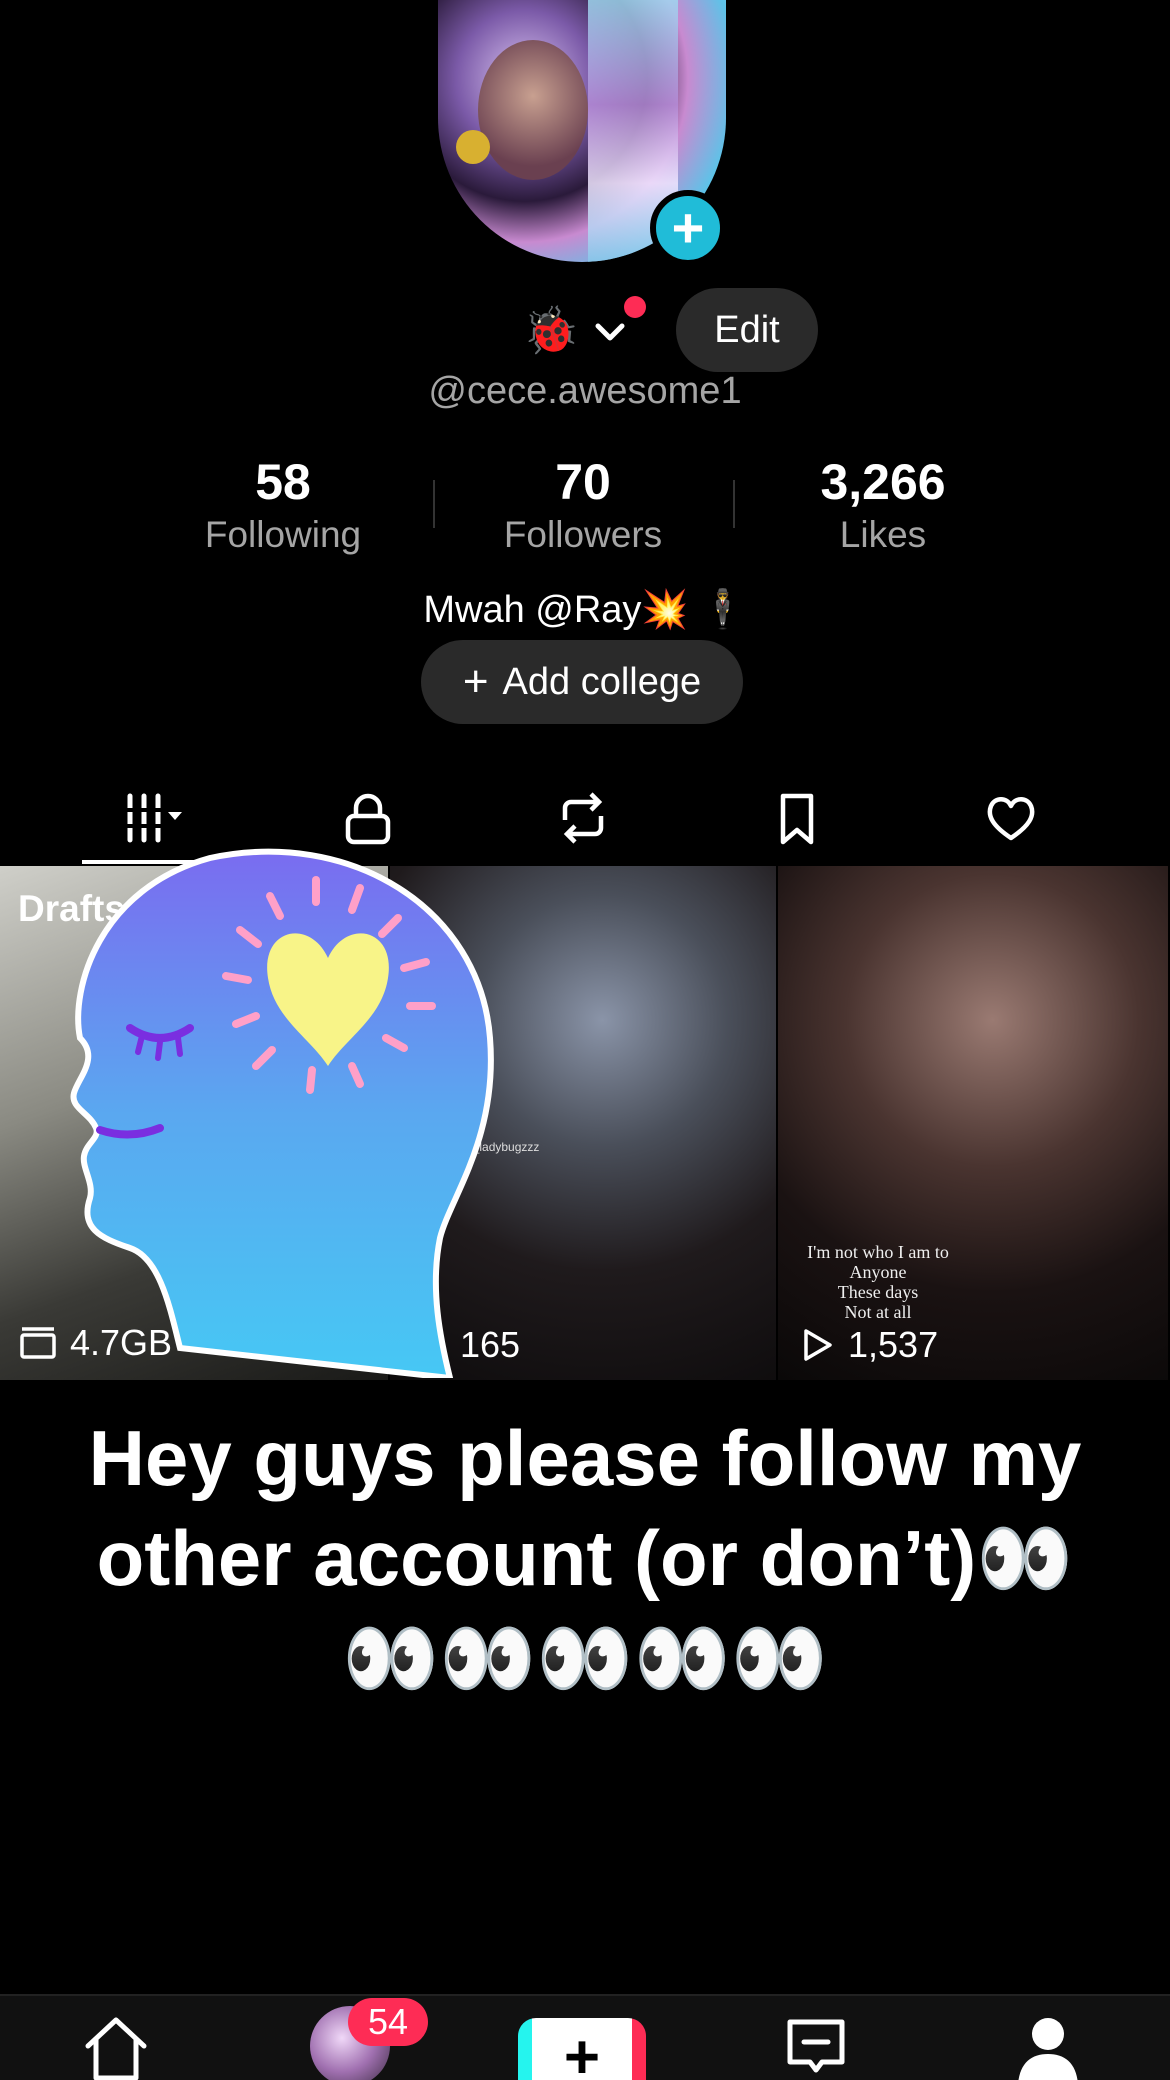 This screenshot has width=1170, height=2080. What do you see at coordinates (878, 1272) in the screenshot?
I see `video-caption-line: Anyone` at bounding box center [878, 1272].